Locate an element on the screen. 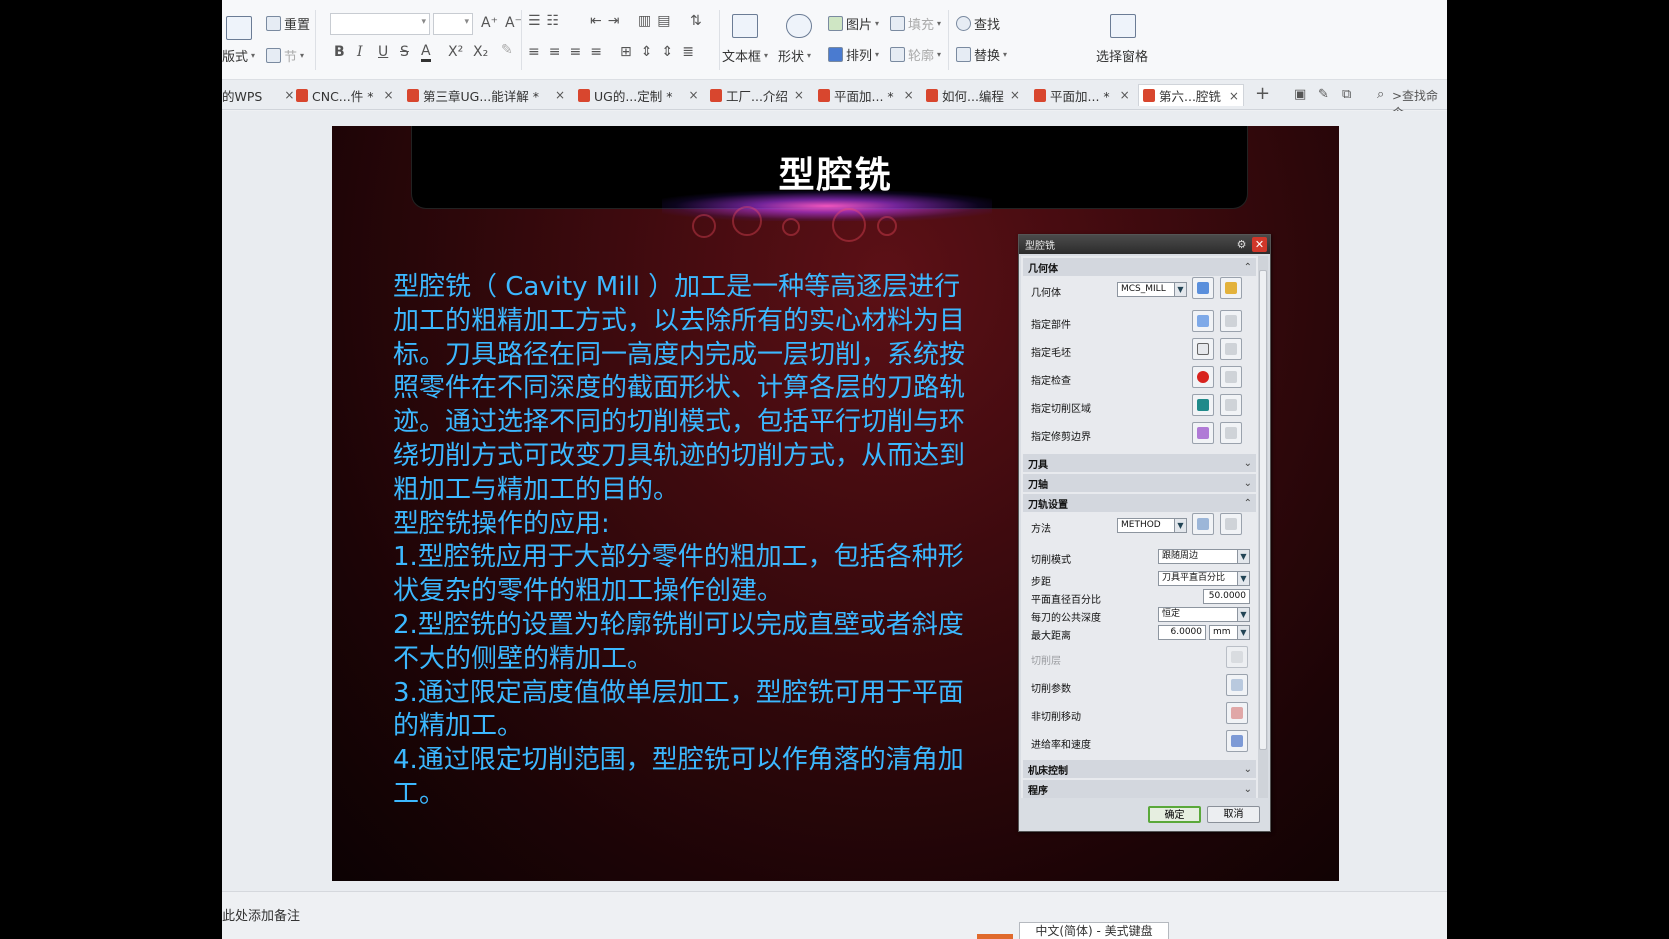  layout-icon is located at coordinates (239, 28).